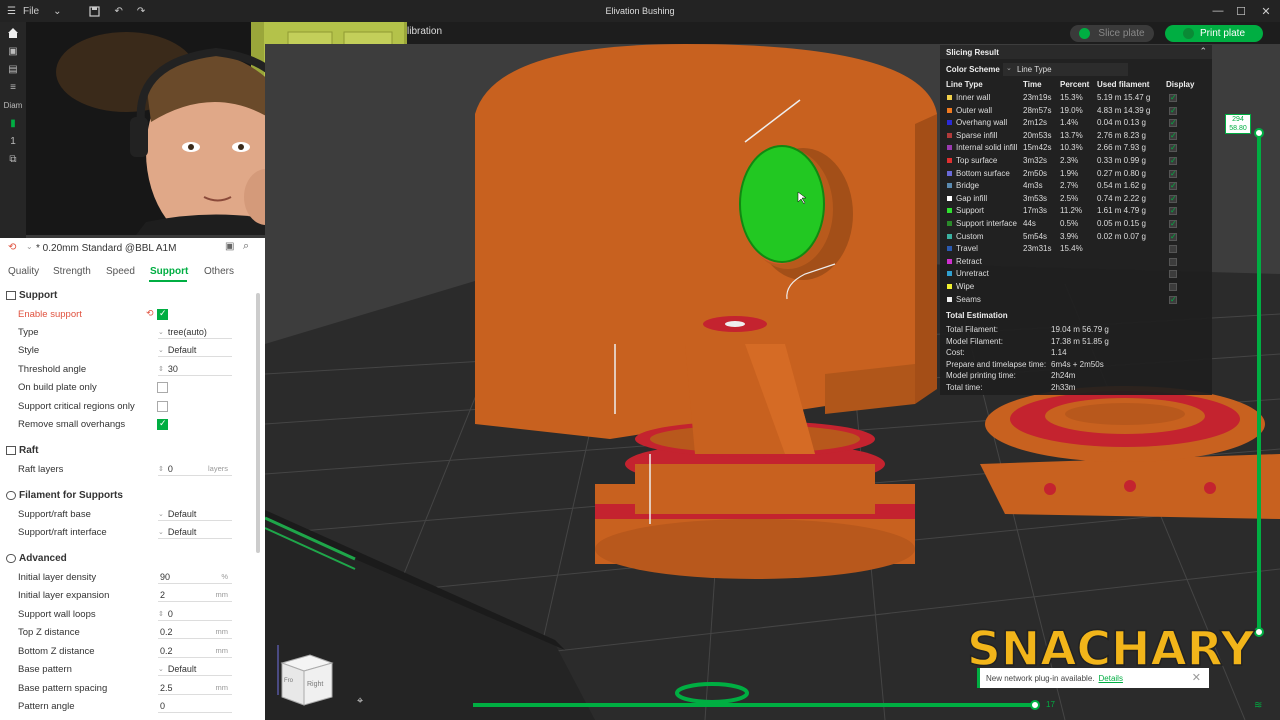  Describe the element at coordinates (195, 514) in the screenshot. I see `support-raft-base-select: ⌄ Default` at that location.